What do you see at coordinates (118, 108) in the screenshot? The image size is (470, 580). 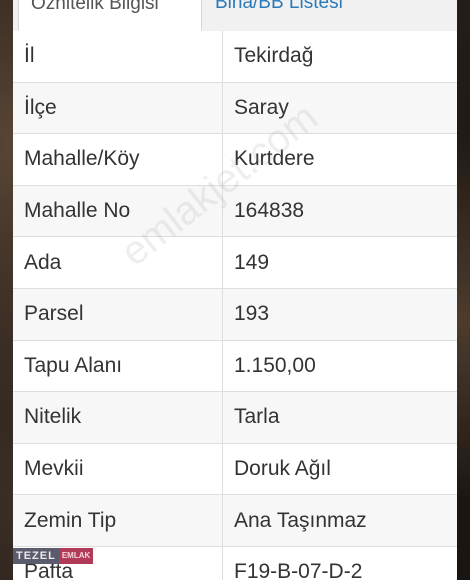 I see `row-label: İlçe` at bounding box center [118, 108].